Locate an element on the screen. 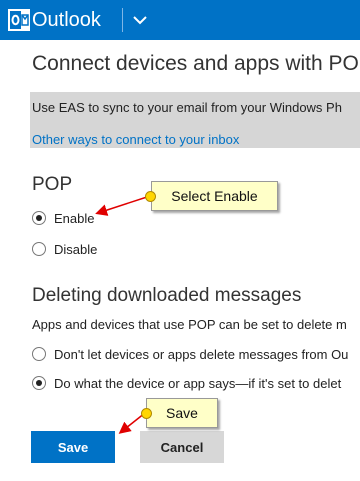 The image size is (360, 481). deleting-section-title: Deleting downloaded messages is located at coordinates (167, 295).